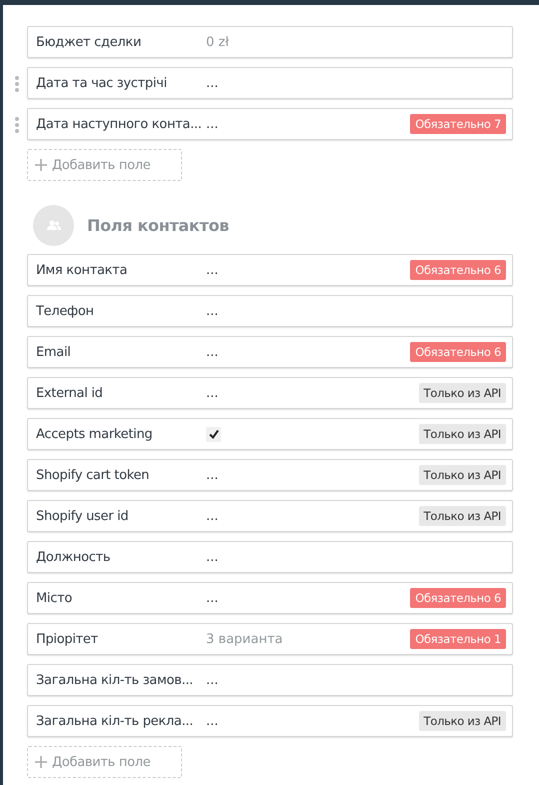  Describe the element at coordinates (270, 598) in the screenshot. I see `field-row: Місто ... Обязательно 6` at that location.